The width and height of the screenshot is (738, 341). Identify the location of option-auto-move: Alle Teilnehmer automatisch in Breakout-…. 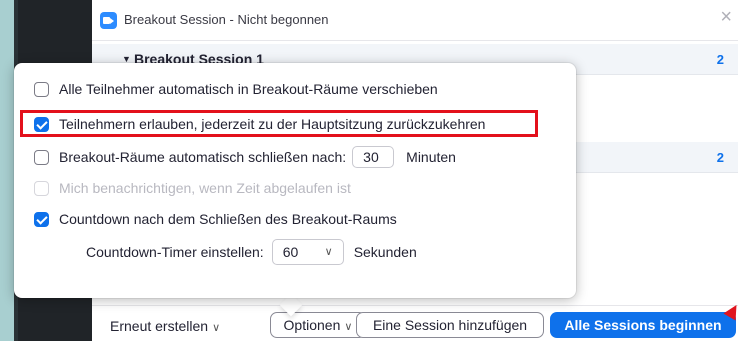
(236, 89).